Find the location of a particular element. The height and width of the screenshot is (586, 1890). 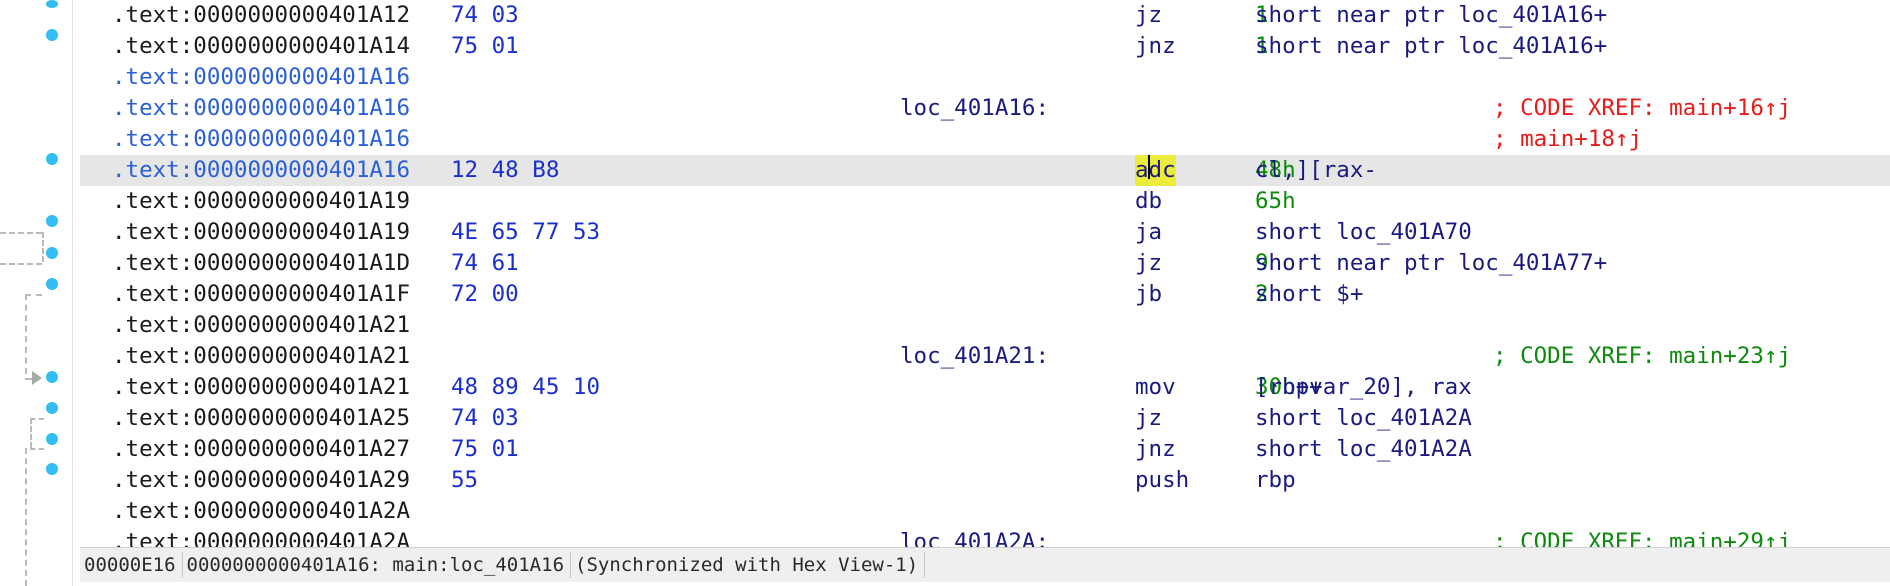

address: .text:0000000000401A14 is located at coordinates (261, 46).